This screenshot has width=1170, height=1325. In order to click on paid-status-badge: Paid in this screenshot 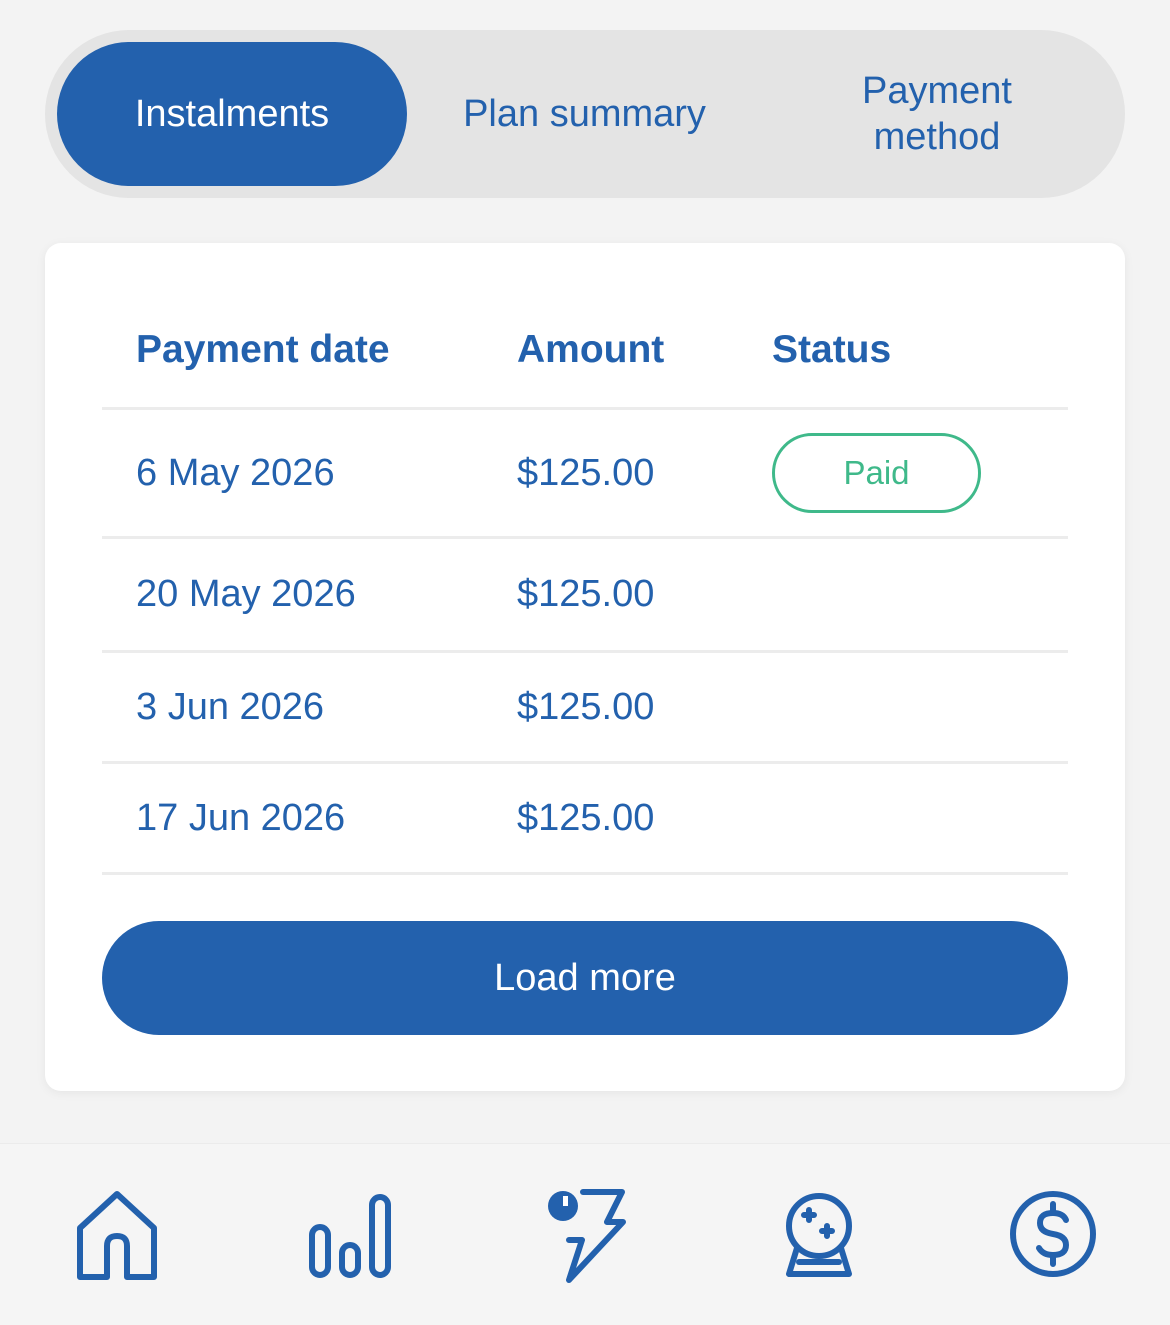, I will do `click(876, 473)`.